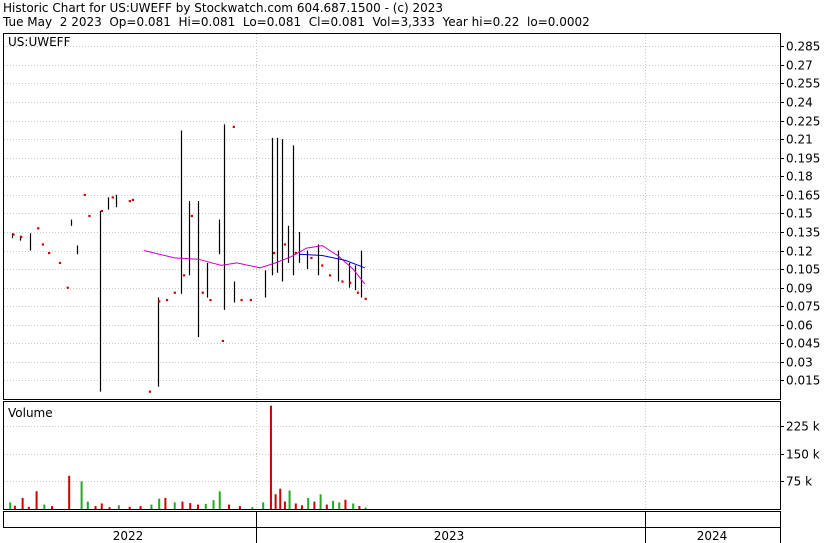  Describe the element at coordinates (30, 413) in the screenshot. I see `volume-panel-title: Volume` at that location.